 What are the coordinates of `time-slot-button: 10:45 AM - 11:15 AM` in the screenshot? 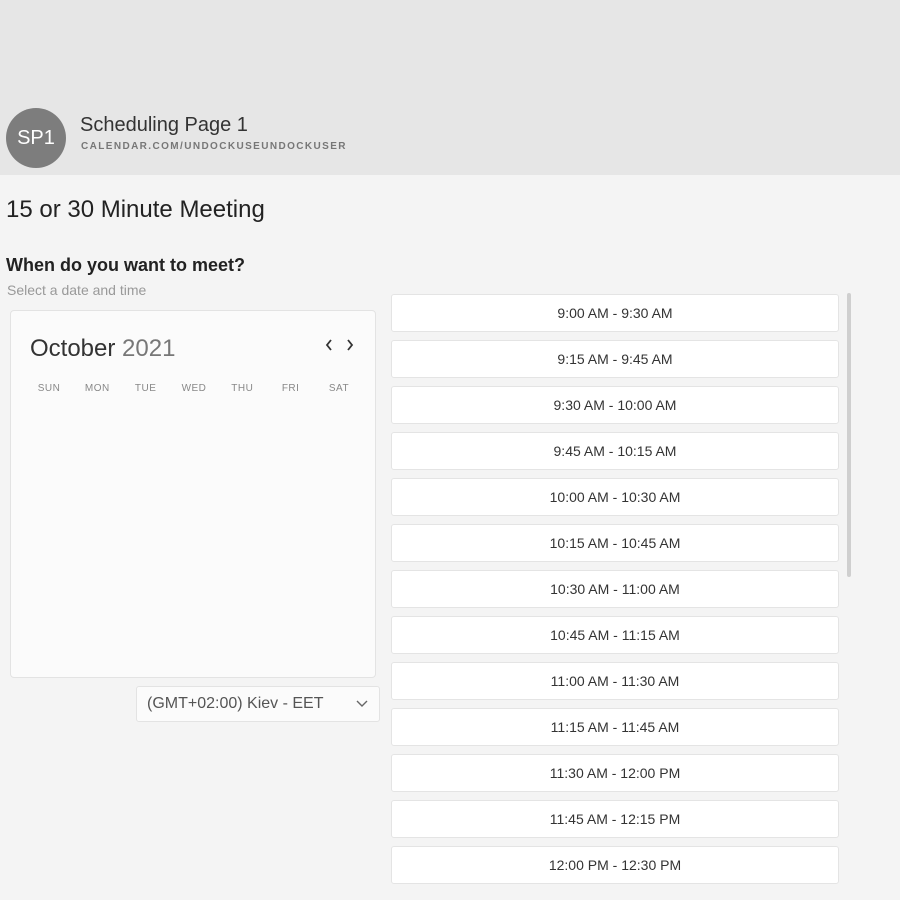 It's located at (615, 635).